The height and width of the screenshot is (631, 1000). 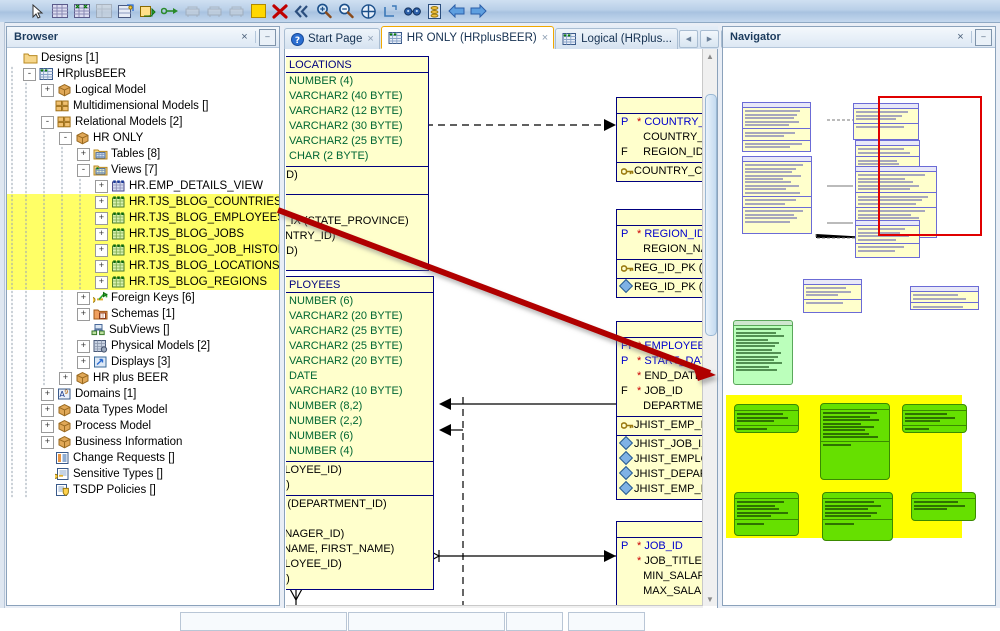 What do you see at coordinates (148, 11) in the screenshot?
I see `fk-icon` at bounding box center [148, 11].